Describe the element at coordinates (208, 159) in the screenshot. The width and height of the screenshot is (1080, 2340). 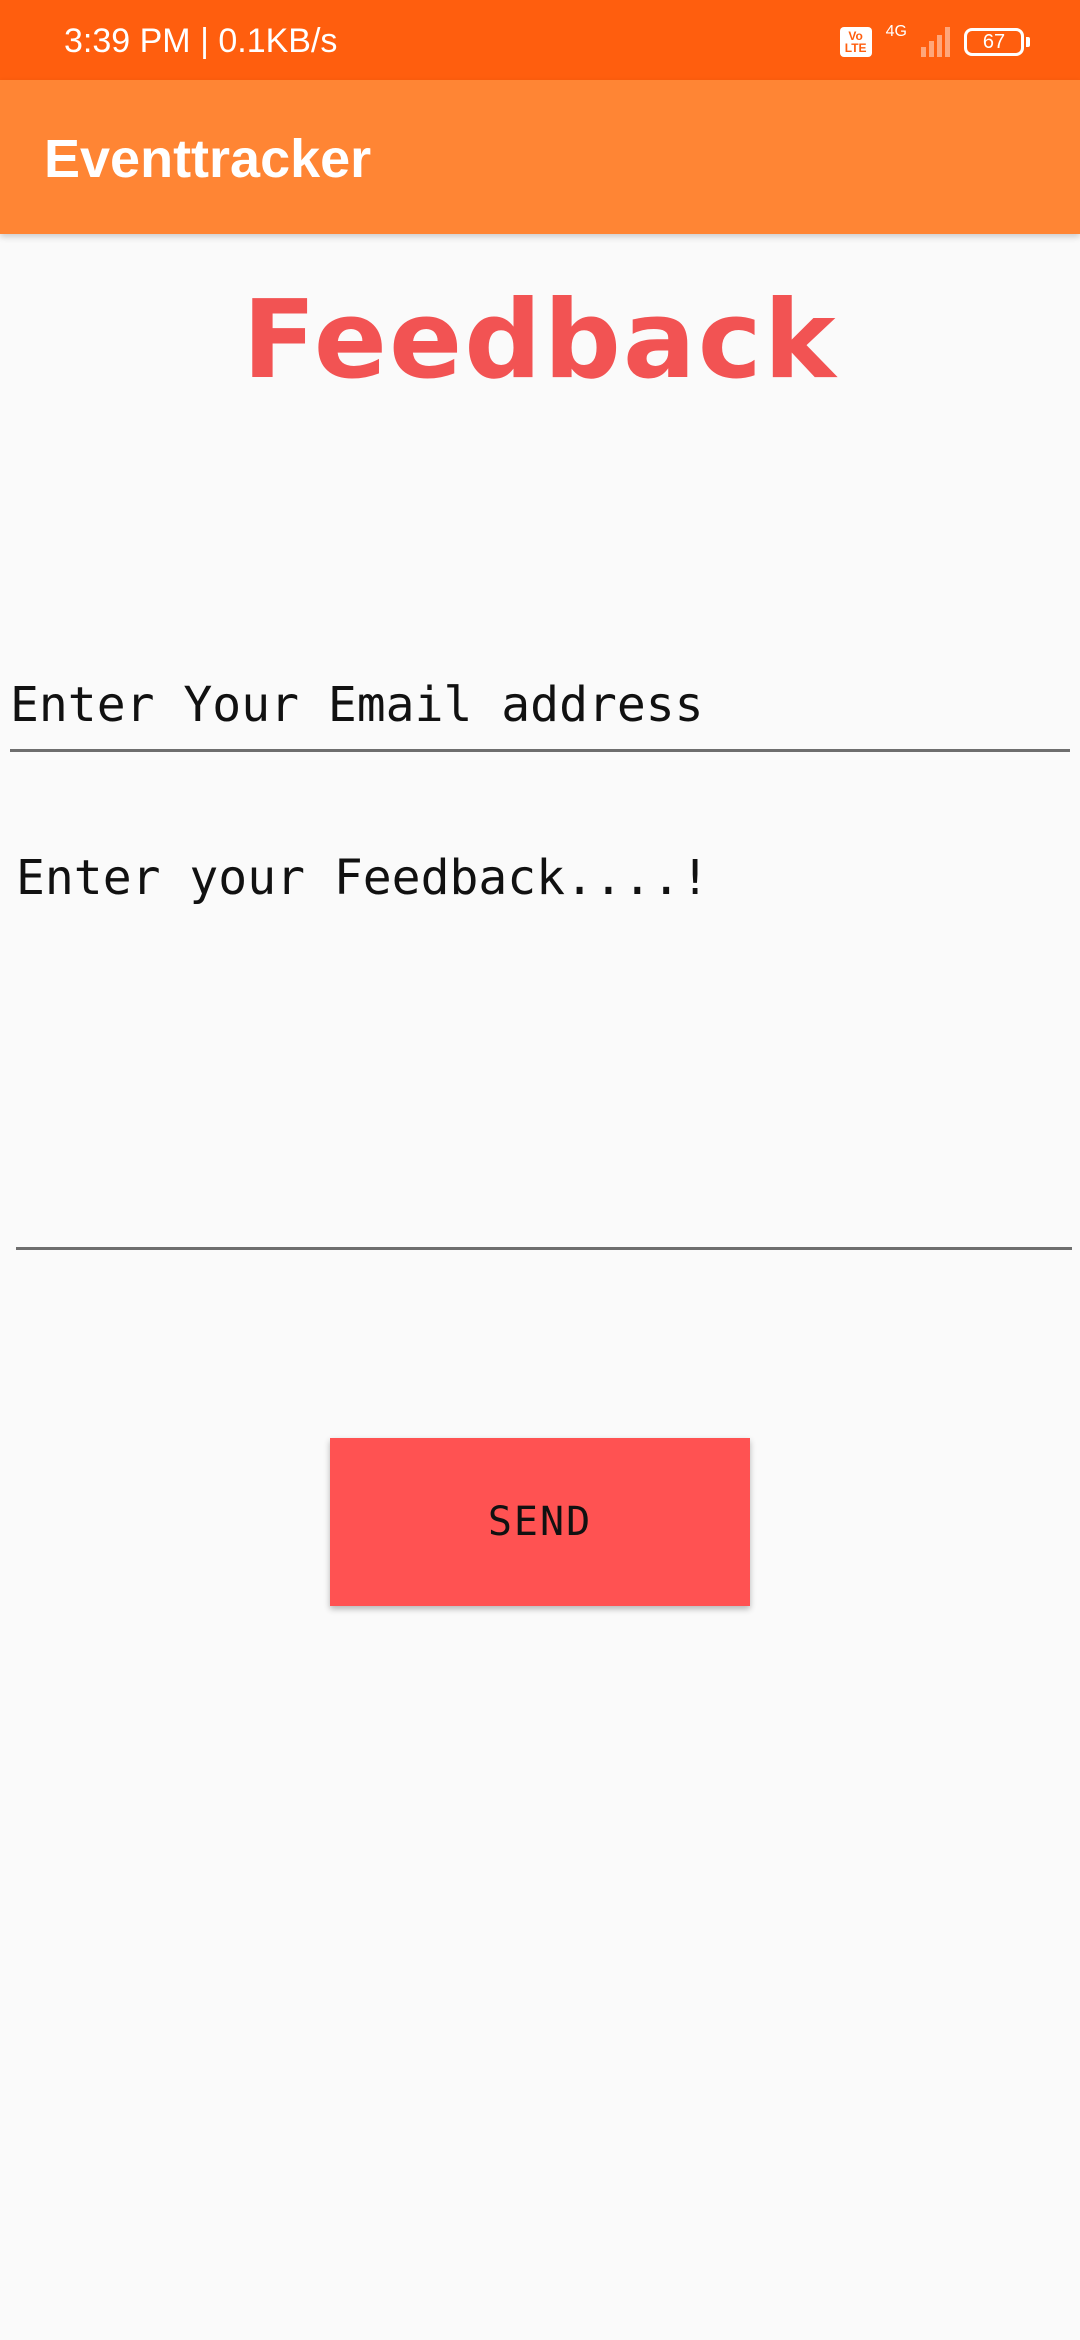
I see `app-title: Eventtracker` at that location.